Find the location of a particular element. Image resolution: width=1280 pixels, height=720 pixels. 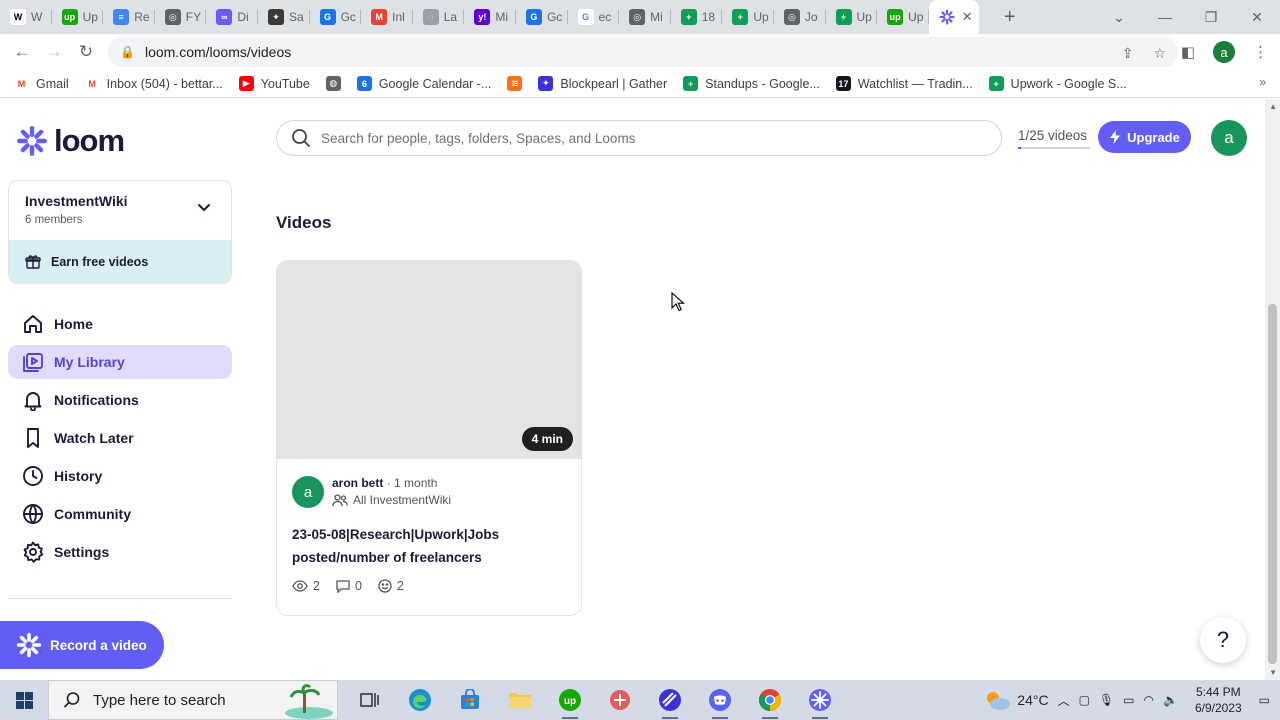

search-bar is located at coordinates (639, 138).